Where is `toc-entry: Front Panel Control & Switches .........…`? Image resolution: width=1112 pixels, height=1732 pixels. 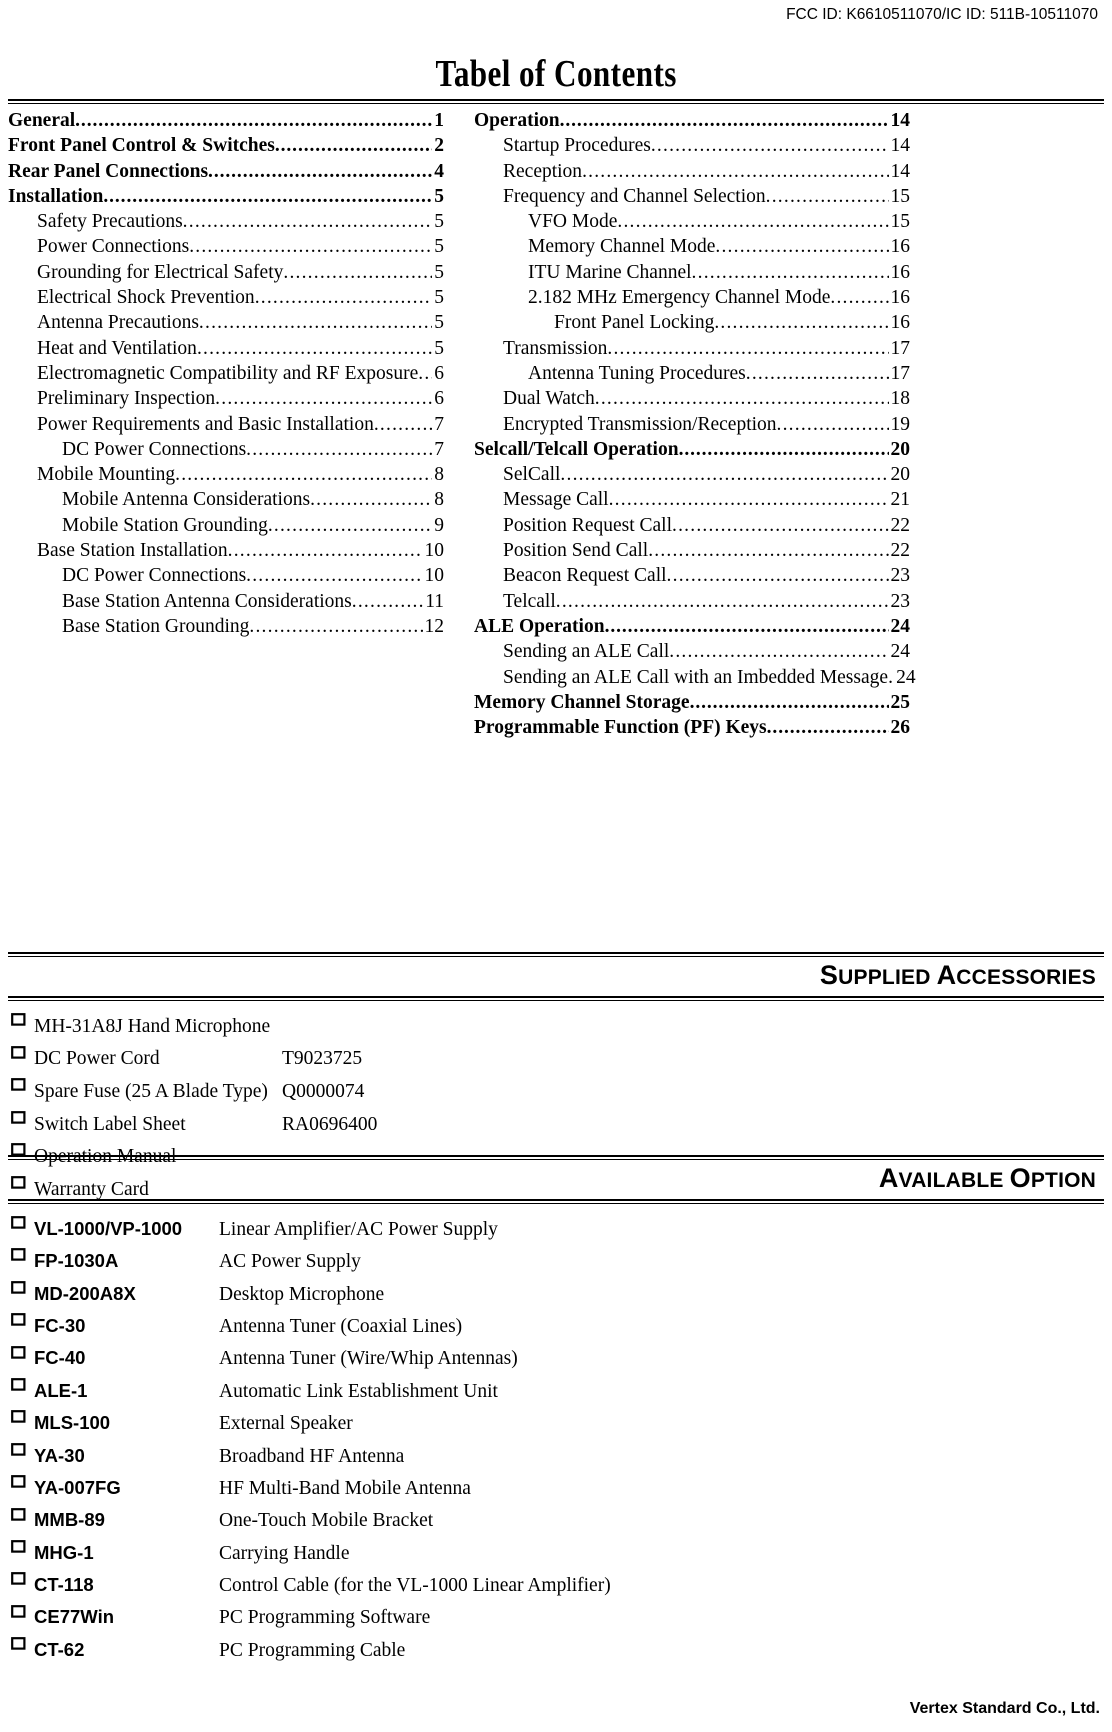 toc-entry: Front Panel Control & Switches .........… is located at coordinates (226, 145).